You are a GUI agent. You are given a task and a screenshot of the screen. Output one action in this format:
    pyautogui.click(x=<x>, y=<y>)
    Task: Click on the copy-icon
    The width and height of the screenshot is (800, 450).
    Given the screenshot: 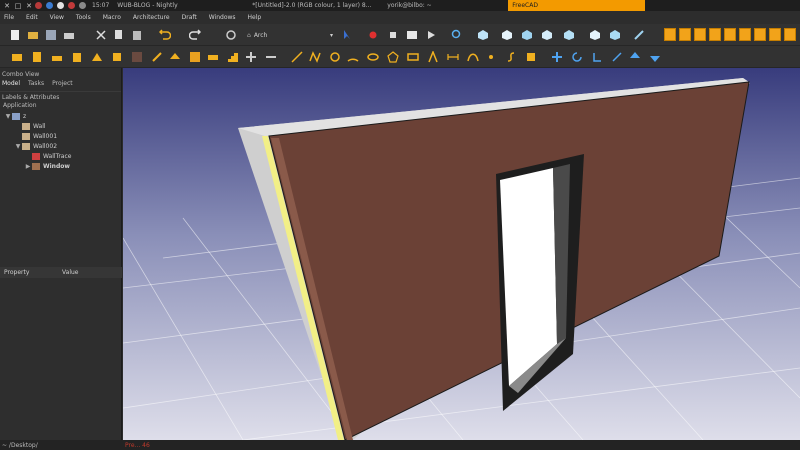 What is the action you would take?
    pyautogui.click(x=119, y=35)
    